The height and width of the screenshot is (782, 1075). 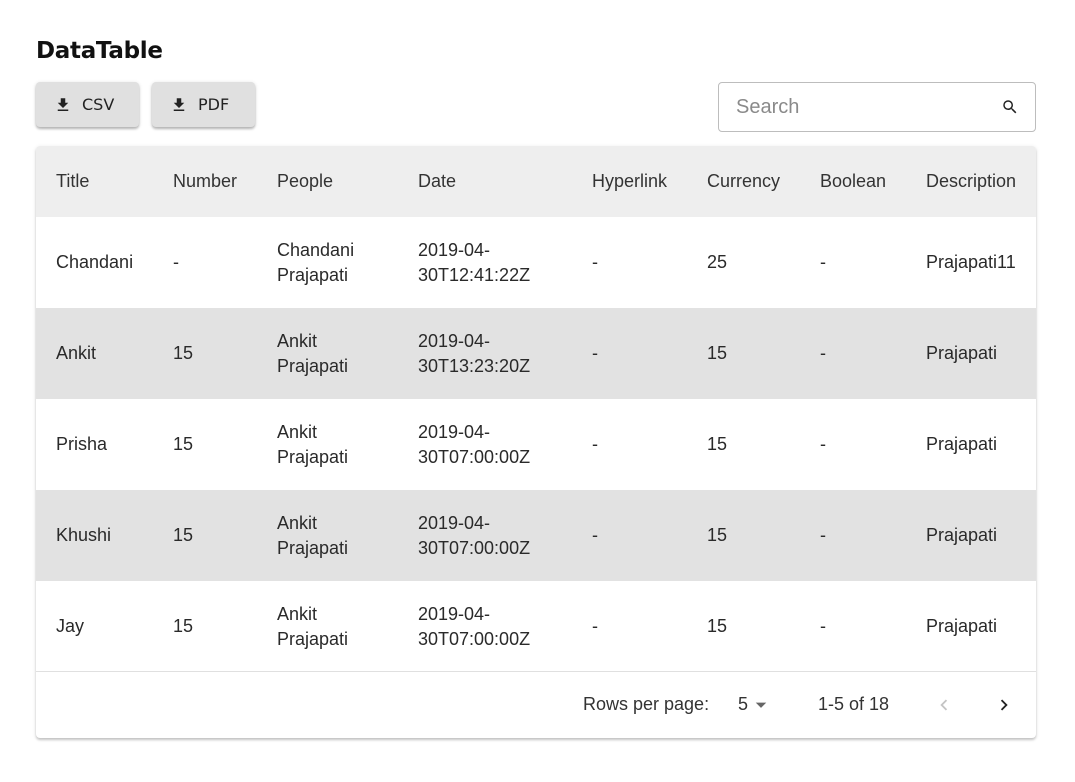 I want to click on previous-page-button, so click(x=944, y=705).